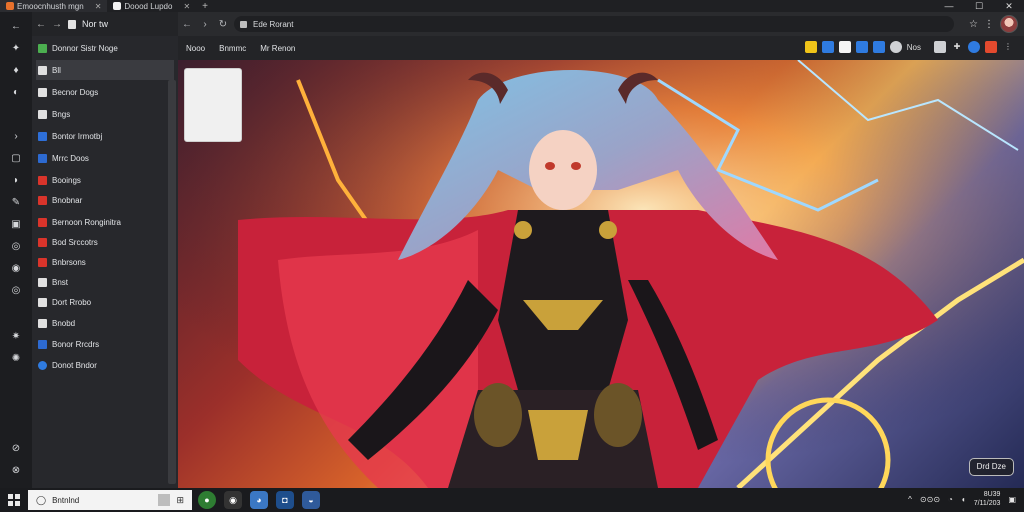 This screenshot has height=512, width=1024. Describe the element at coordinates (105, 136) in the screenshot. I see `list-item: Bontor Irmotbj` at that location.